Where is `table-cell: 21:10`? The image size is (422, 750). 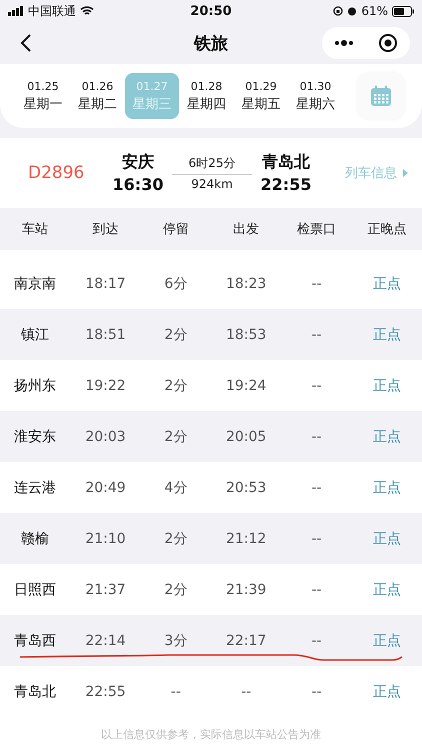 table-cell: 21:10 is located at coordinates (105, 538).